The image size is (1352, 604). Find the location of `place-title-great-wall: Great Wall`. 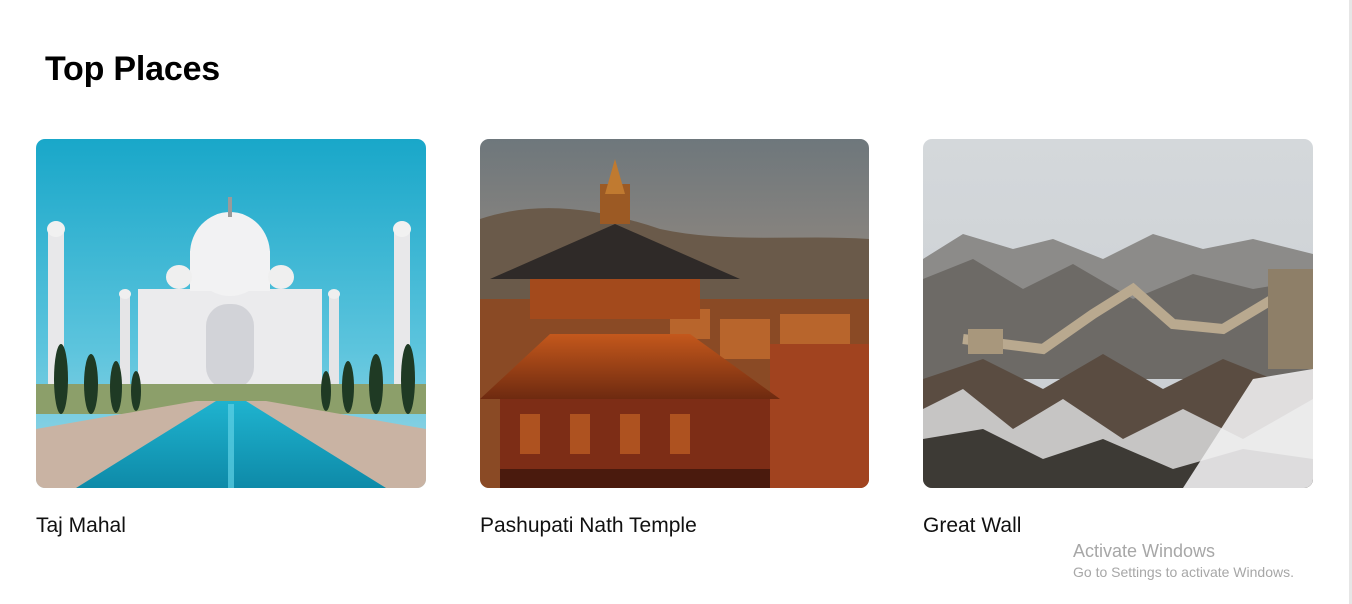

place-title-great-wall: Great Wall is located at coordinates (972, 526).